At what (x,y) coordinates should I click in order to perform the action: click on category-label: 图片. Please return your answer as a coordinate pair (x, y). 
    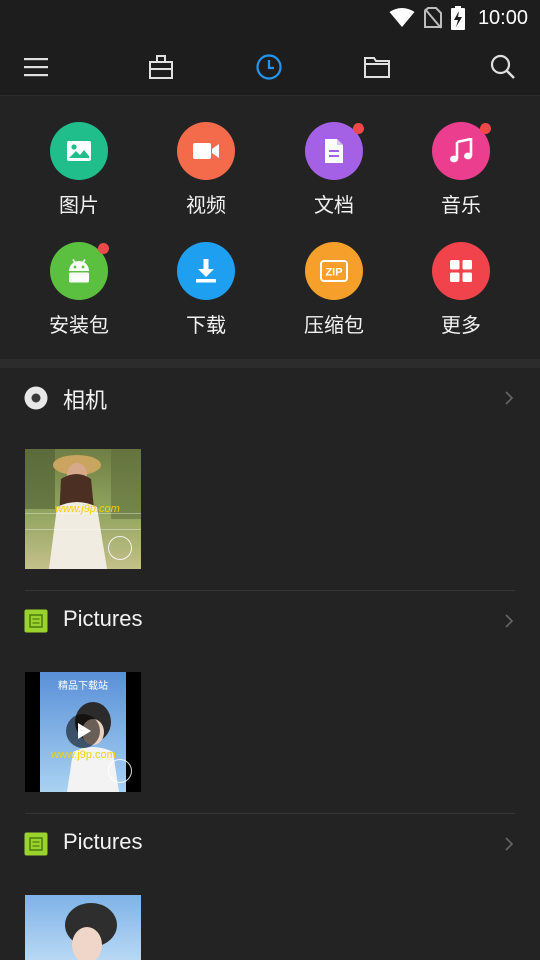
    Looking at the image, I should click on (79, 205).